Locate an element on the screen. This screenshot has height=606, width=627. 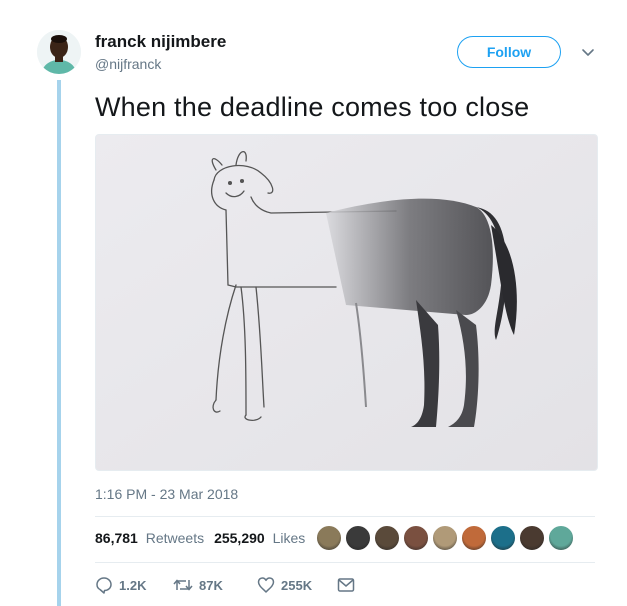
direct-message-action is located at coordinates (349, 585).